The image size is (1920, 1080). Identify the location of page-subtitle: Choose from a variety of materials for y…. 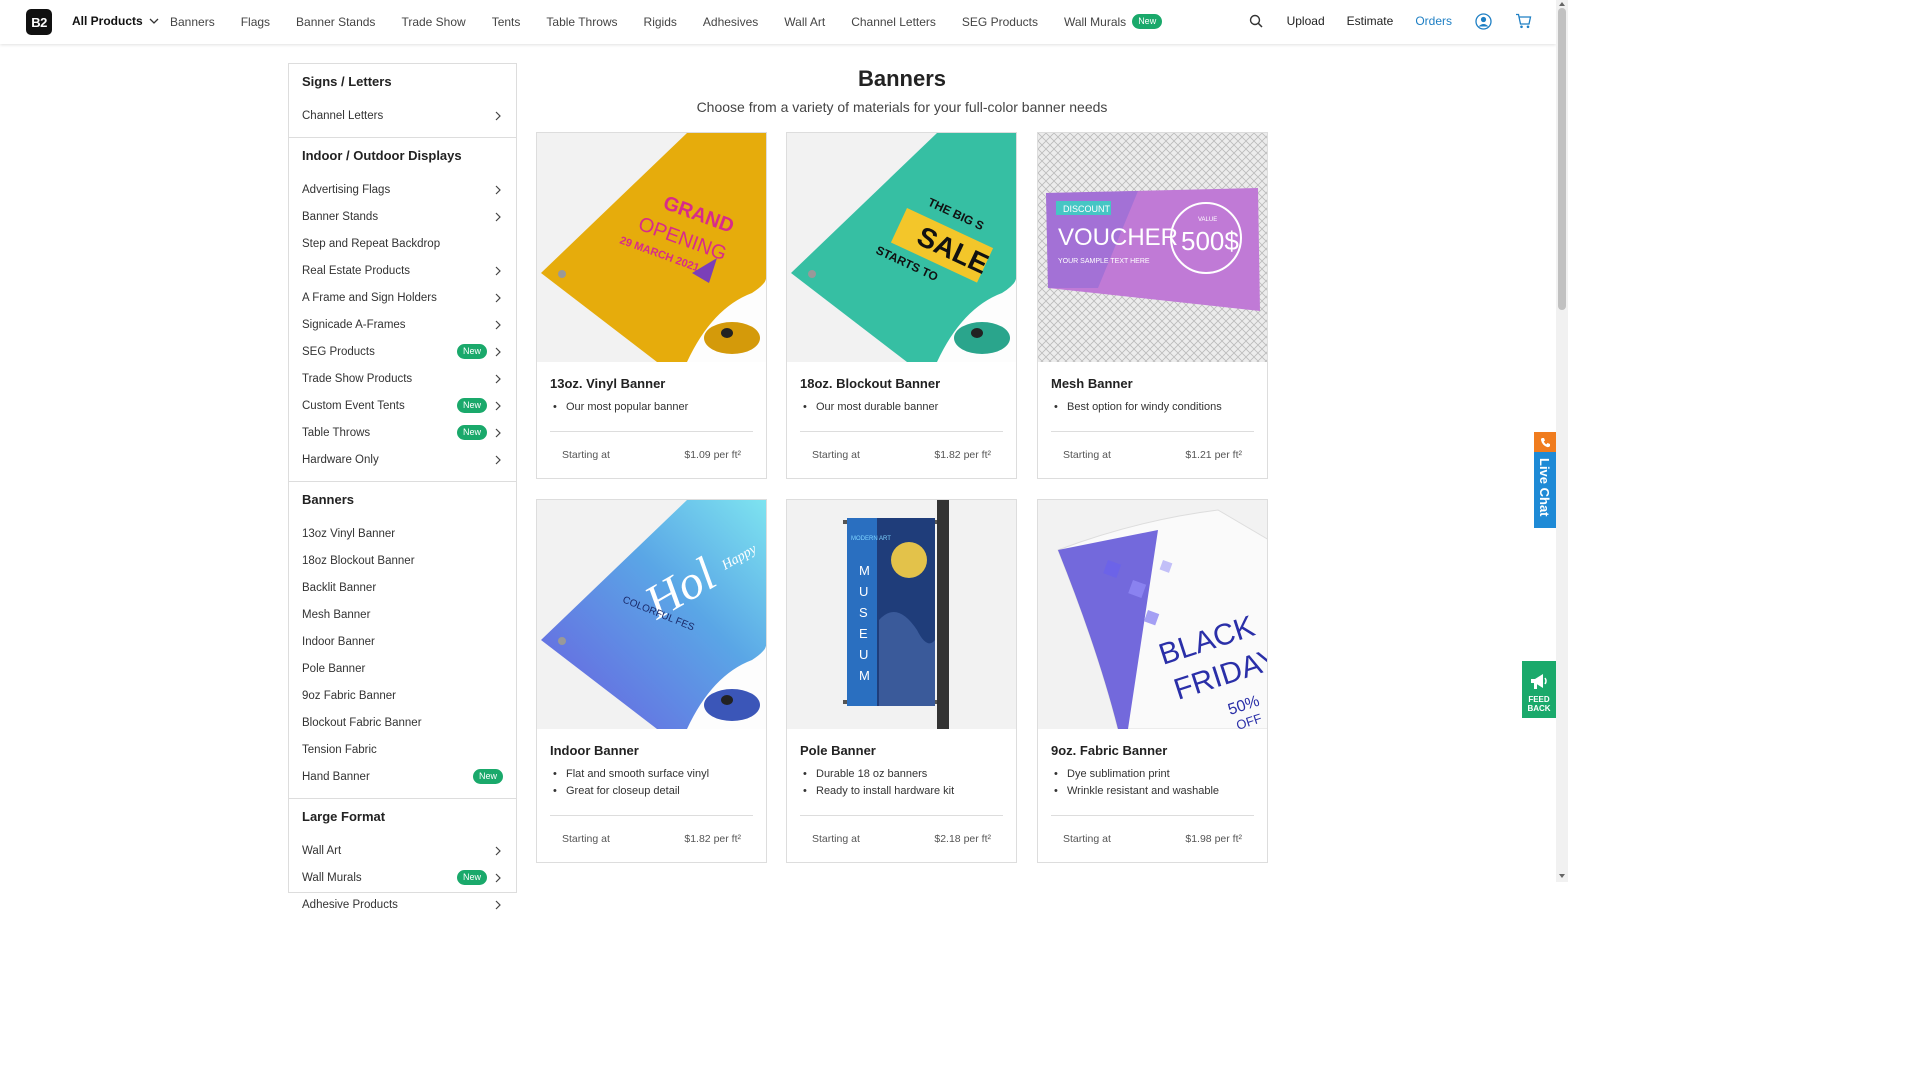
(902, 107).